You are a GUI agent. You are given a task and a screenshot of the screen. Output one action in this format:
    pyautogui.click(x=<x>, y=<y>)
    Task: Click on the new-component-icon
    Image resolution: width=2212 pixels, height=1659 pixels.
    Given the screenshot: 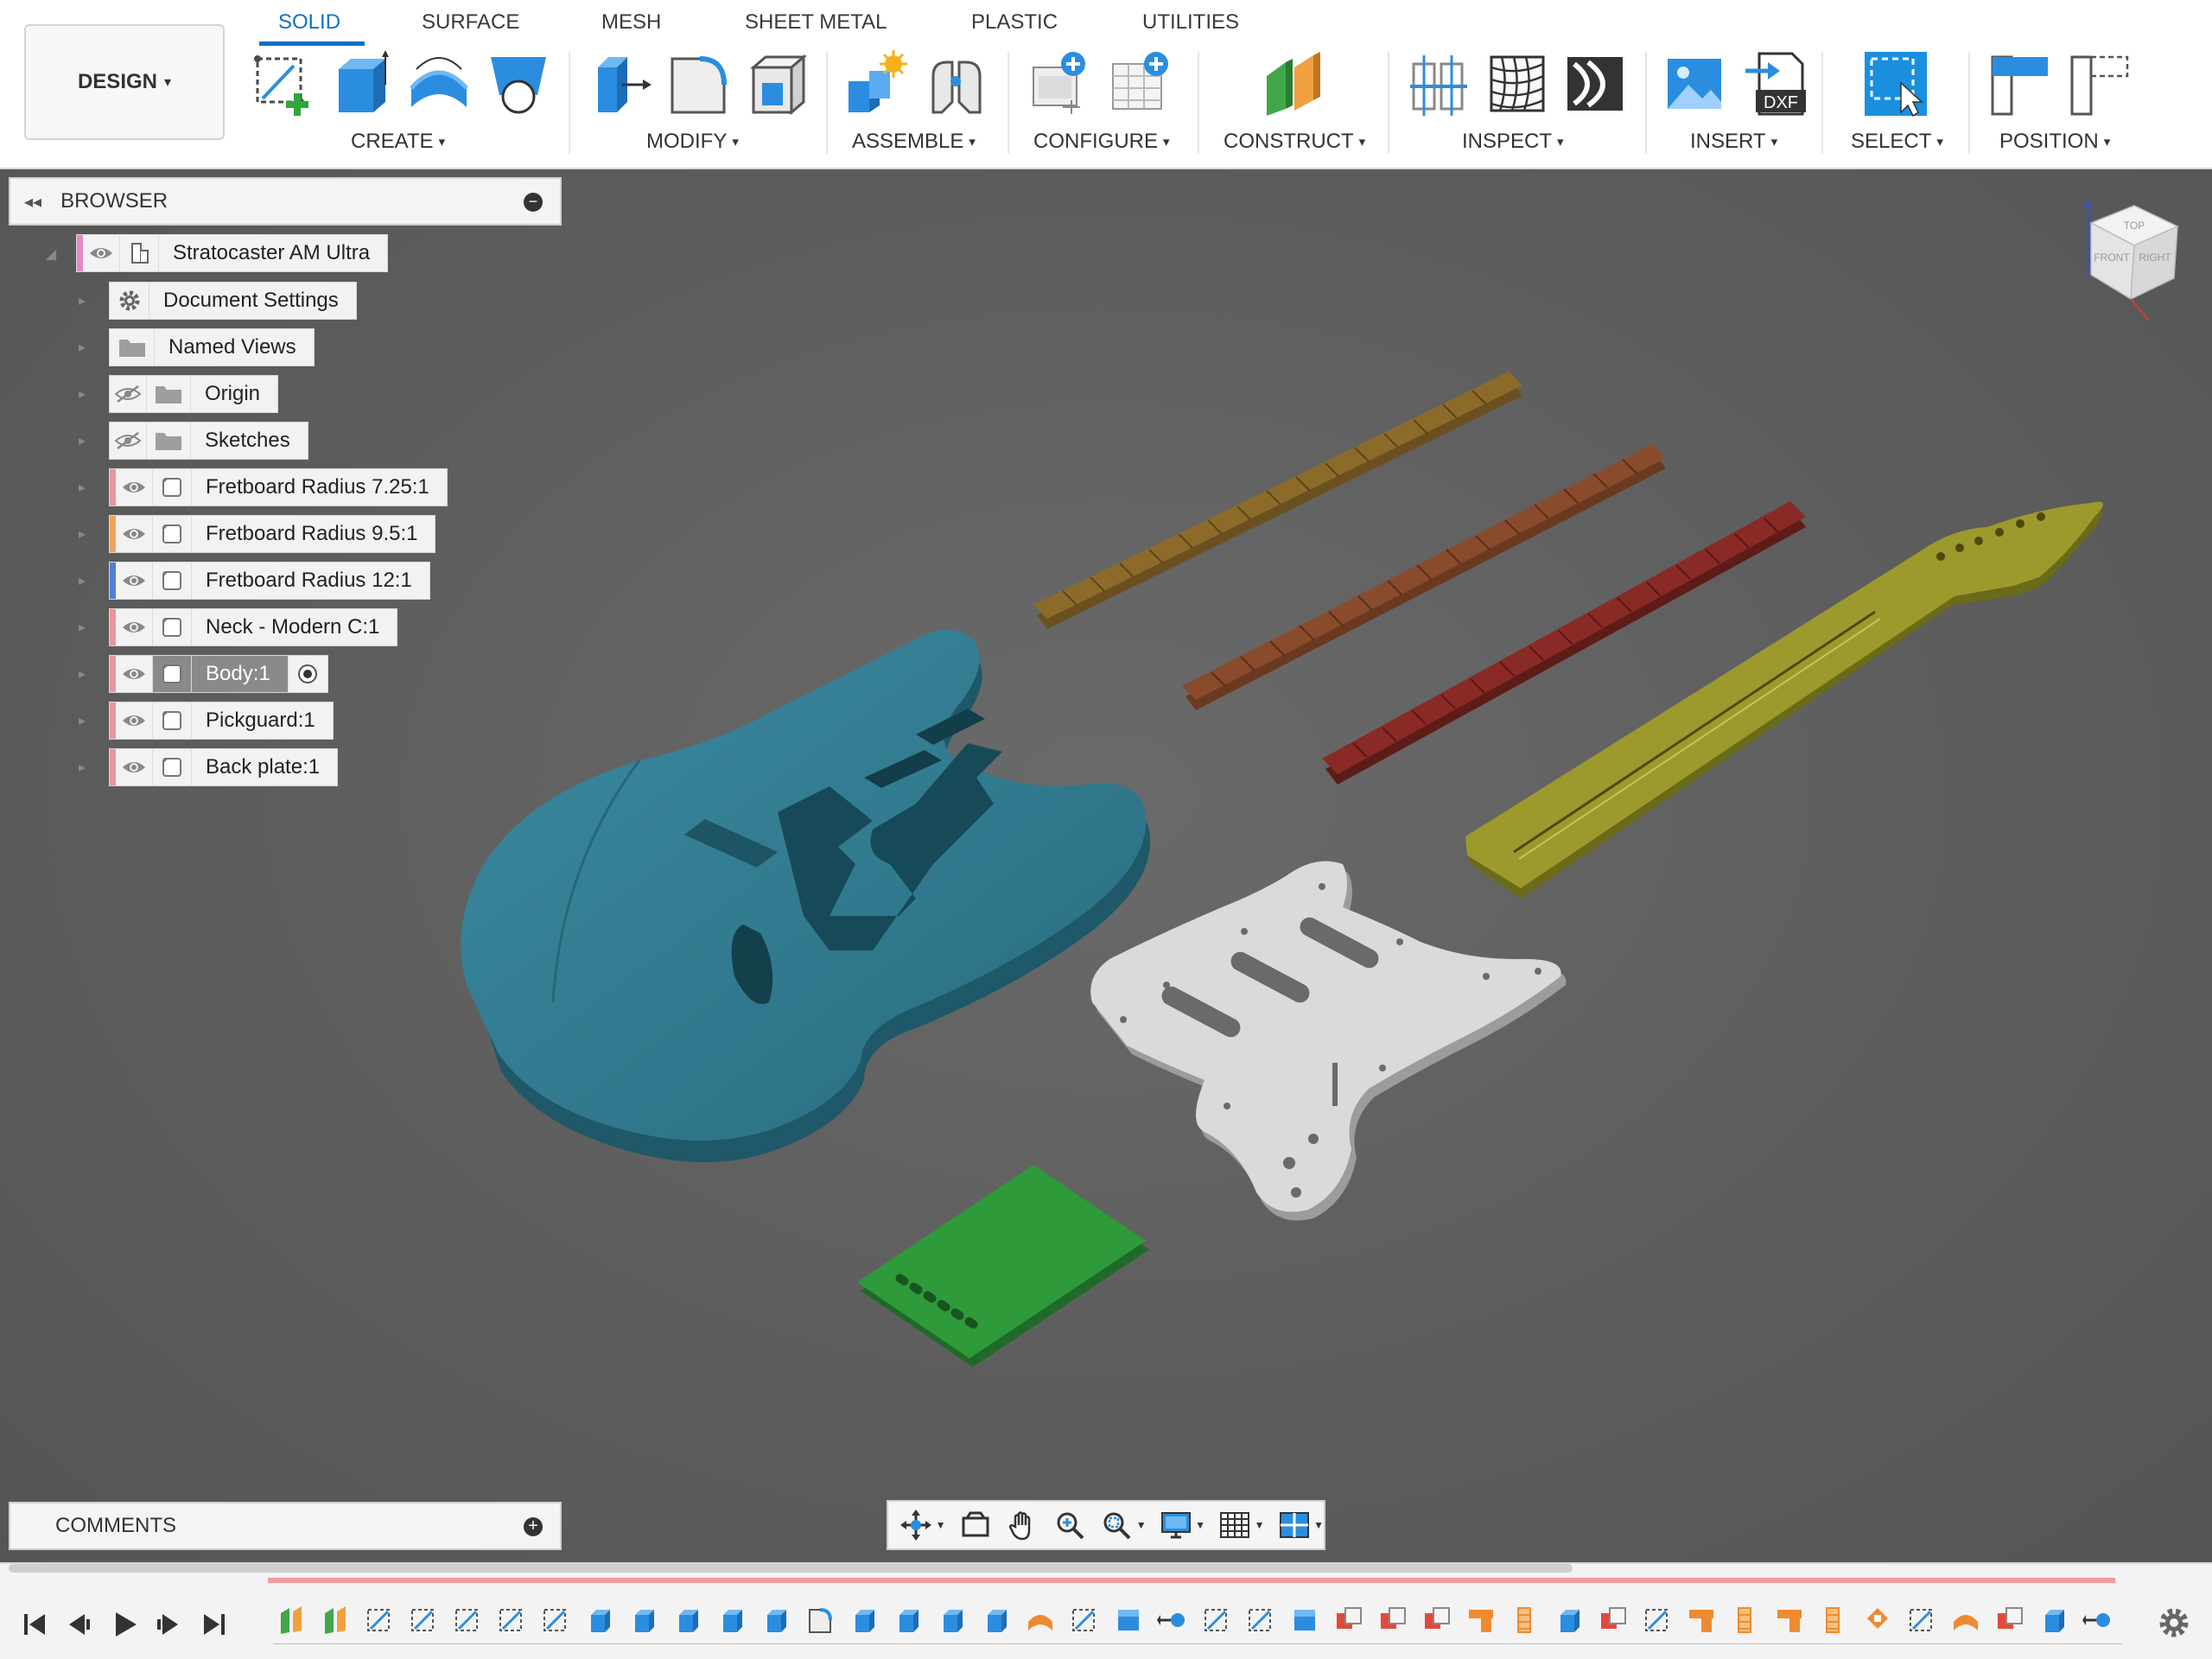 What is the action you would take?
    pyautogui.click(x=876, y=84)
    